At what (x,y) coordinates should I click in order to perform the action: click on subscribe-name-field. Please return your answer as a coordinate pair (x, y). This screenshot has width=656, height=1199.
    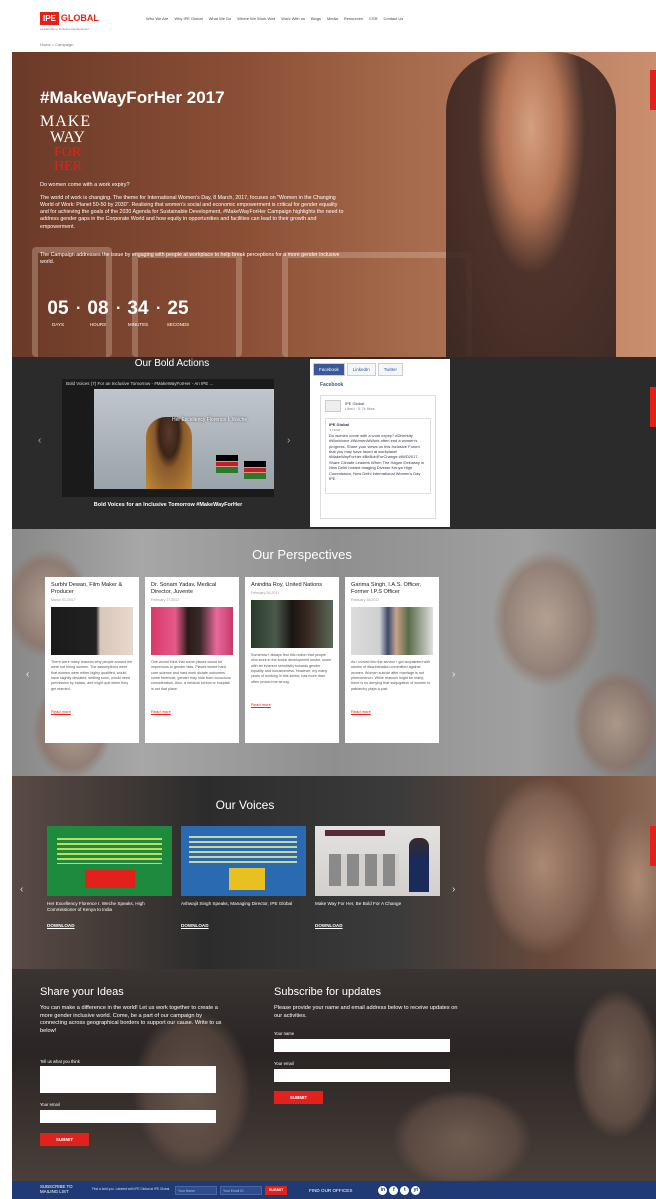
    Looking at the image, I should click on (362, 1045).